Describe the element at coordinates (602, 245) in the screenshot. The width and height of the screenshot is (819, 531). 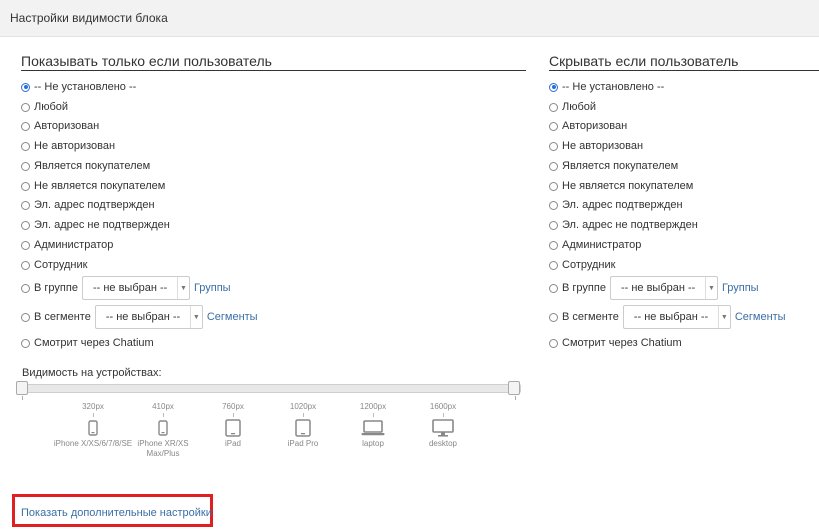
I see `option-label: Администратор` at that location.